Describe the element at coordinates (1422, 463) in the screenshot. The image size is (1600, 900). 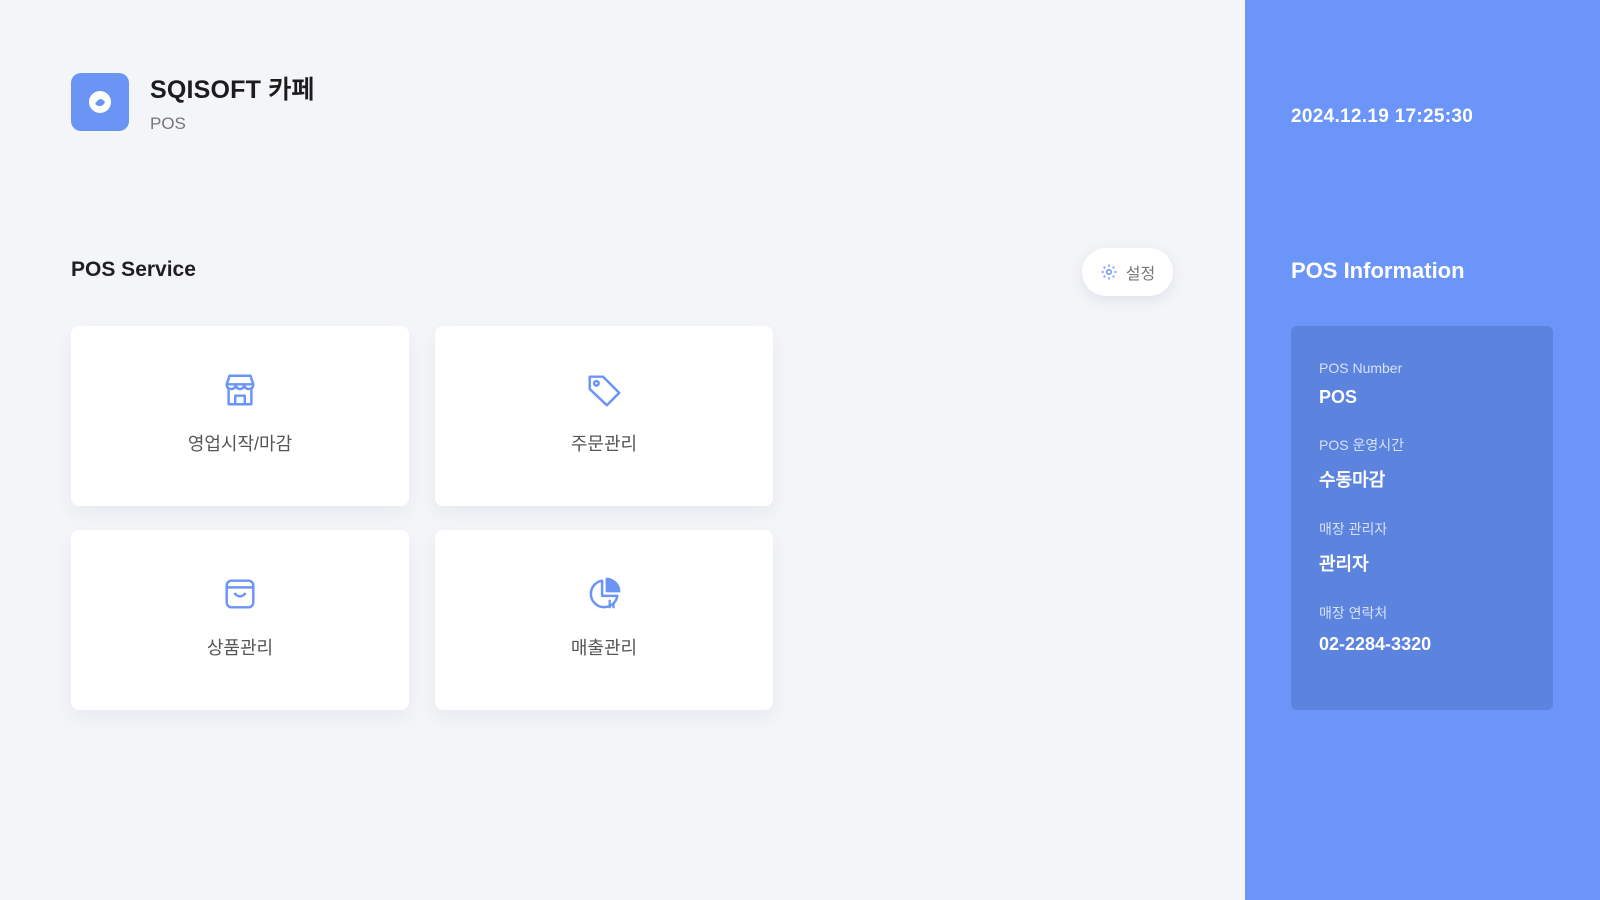
I see `info-item-operating-hours: POS 운영시간 수동마감` at that location.